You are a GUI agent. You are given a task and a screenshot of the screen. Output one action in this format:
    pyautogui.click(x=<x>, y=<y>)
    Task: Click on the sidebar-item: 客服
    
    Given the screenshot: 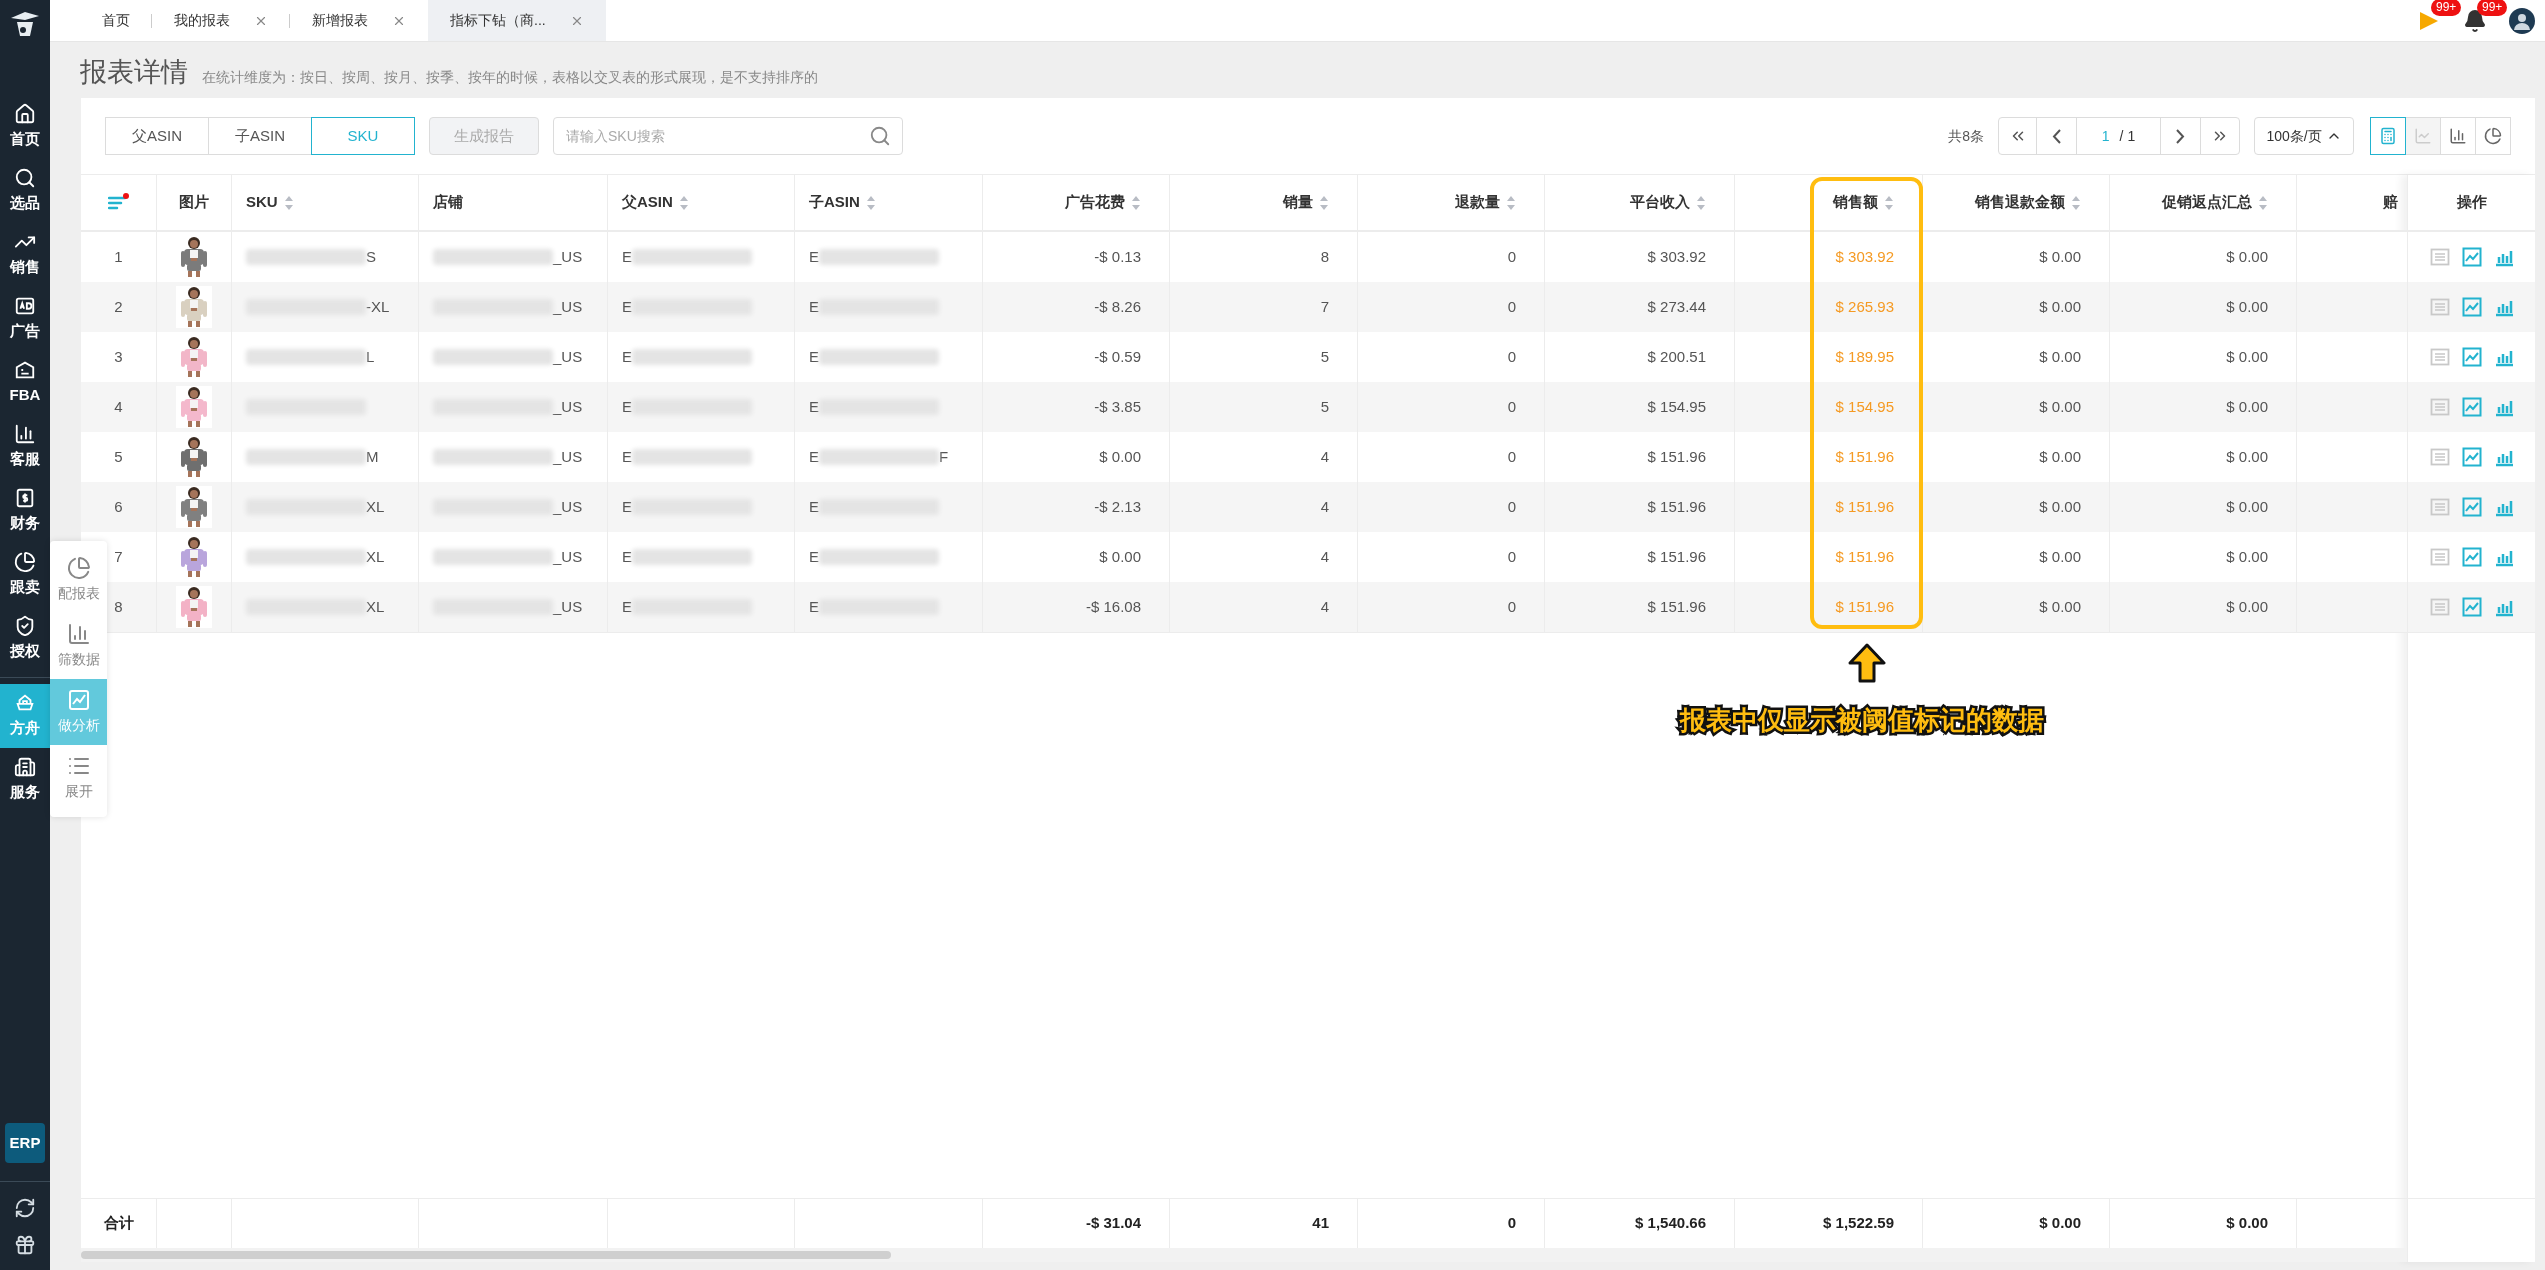 What is the action you would take?
    pyautogui.click(x=25, y=447)
    